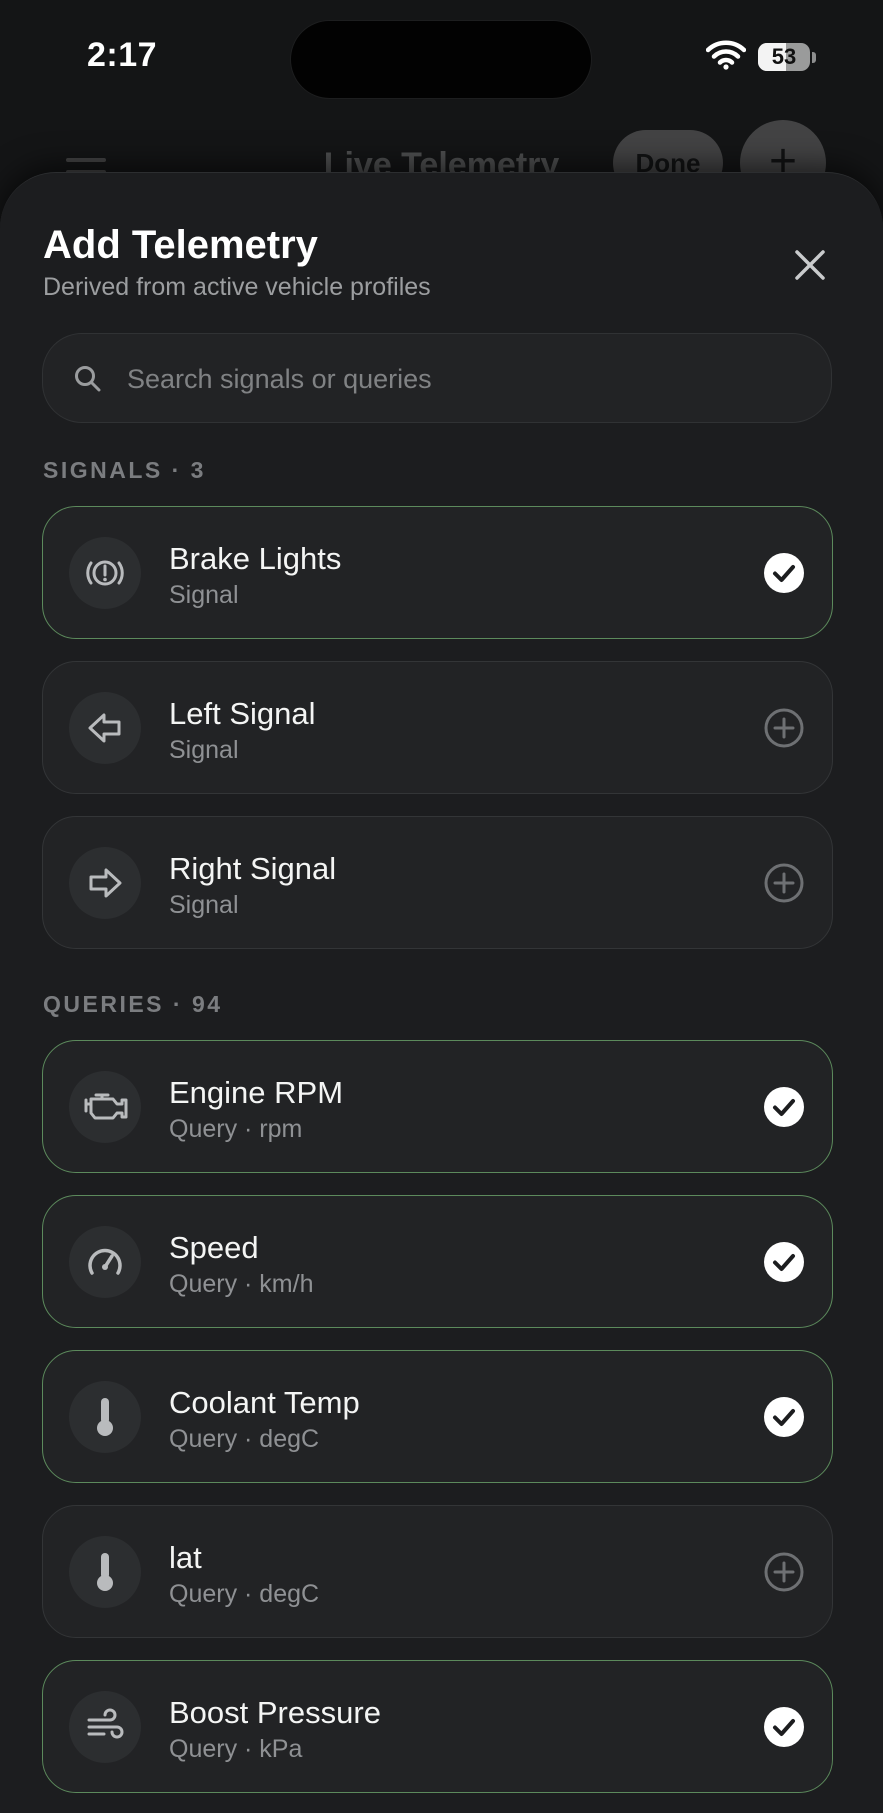 Image resolution: width=883 pixels, height=1813 pixels. Describe the element at coordinates (236, 1749) in the screenshot. I see `row-subtitle: Query · kPa` at that location.